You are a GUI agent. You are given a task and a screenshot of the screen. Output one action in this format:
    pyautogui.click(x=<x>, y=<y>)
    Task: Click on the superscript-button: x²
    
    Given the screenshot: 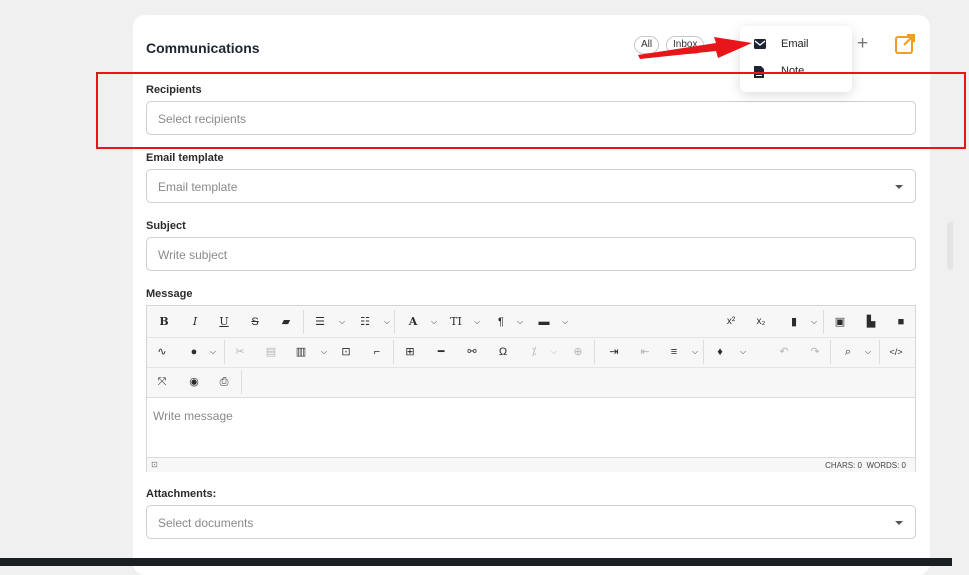 What is the action you would take?
    pyautogui.click(x=731, y=322)
    